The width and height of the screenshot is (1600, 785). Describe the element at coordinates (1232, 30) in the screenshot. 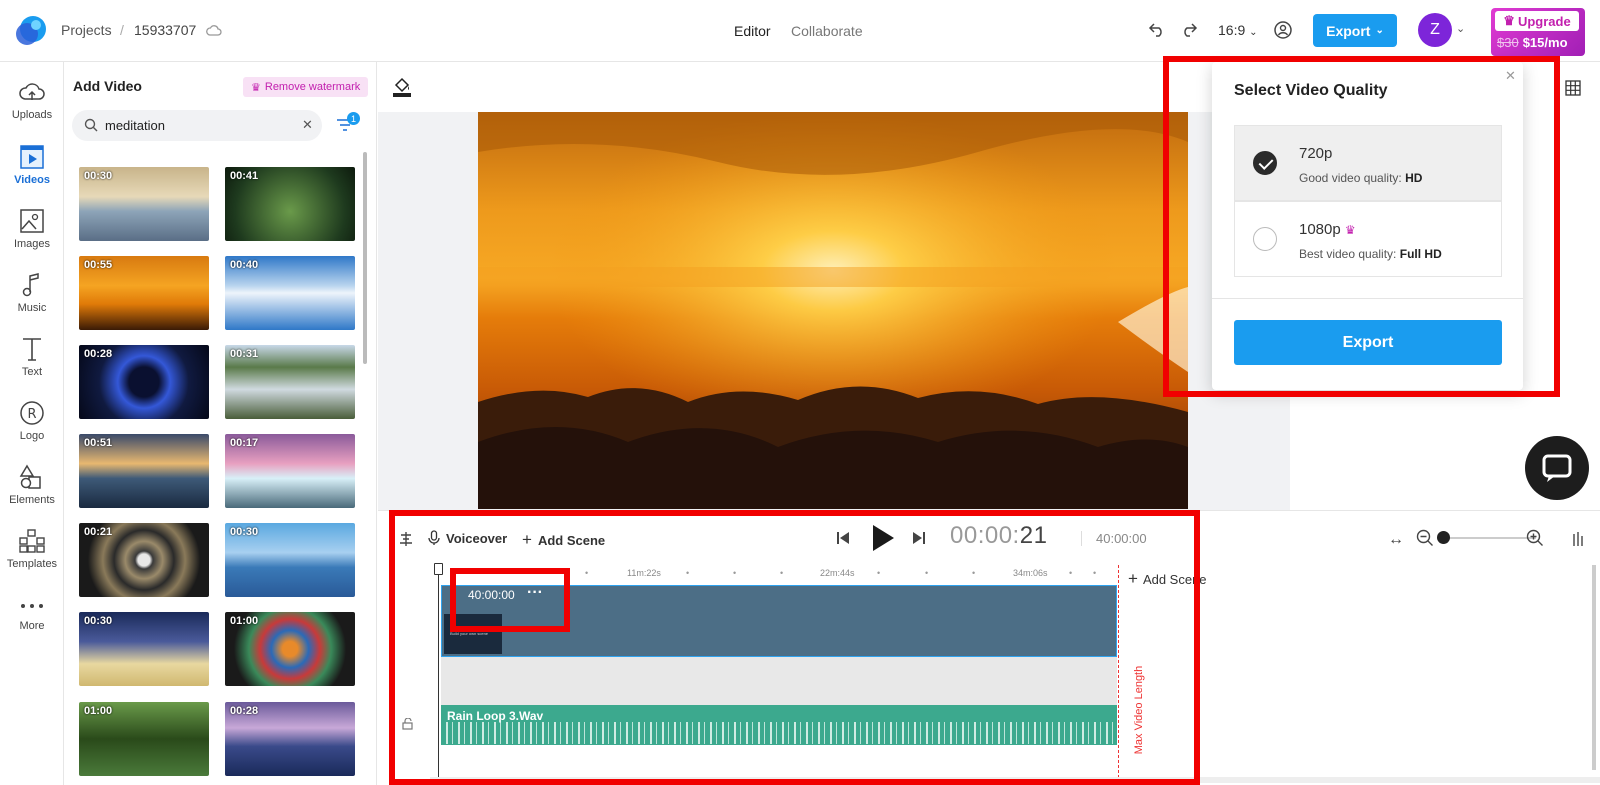

I see `aspect-ratio-value: 16:9` at that location.